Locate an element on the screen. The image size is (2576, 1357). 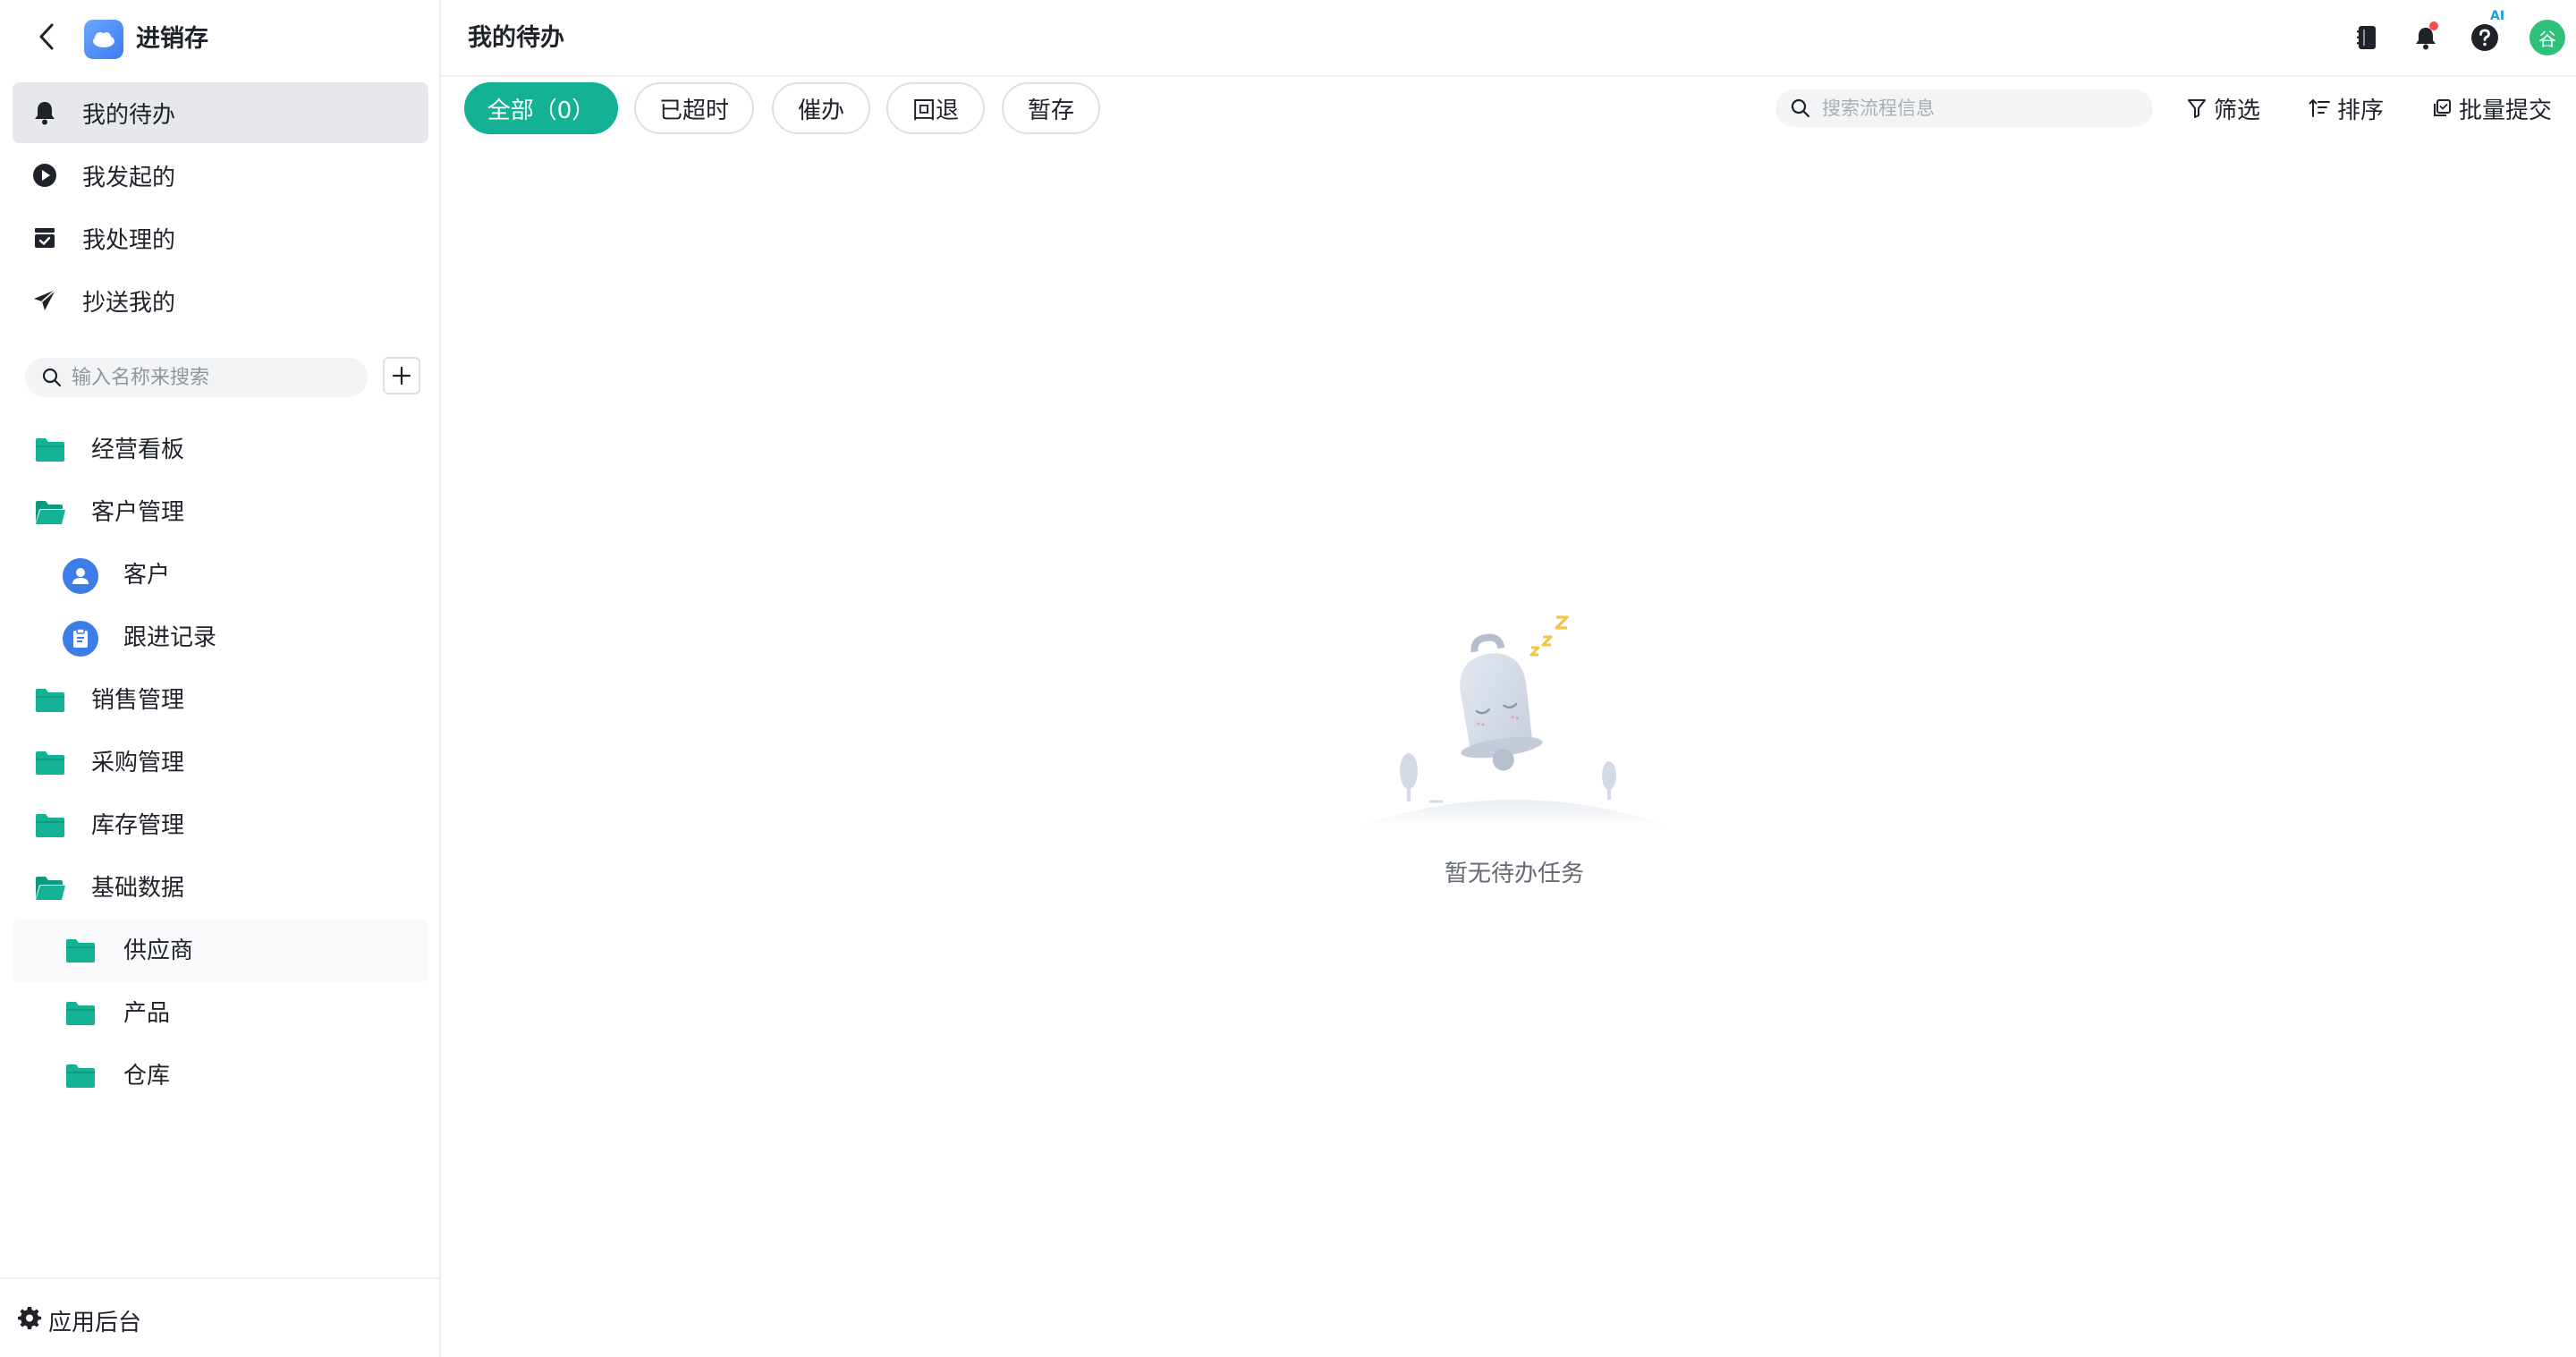
clipboard-circle-icon is located at coordinates (80, 639).